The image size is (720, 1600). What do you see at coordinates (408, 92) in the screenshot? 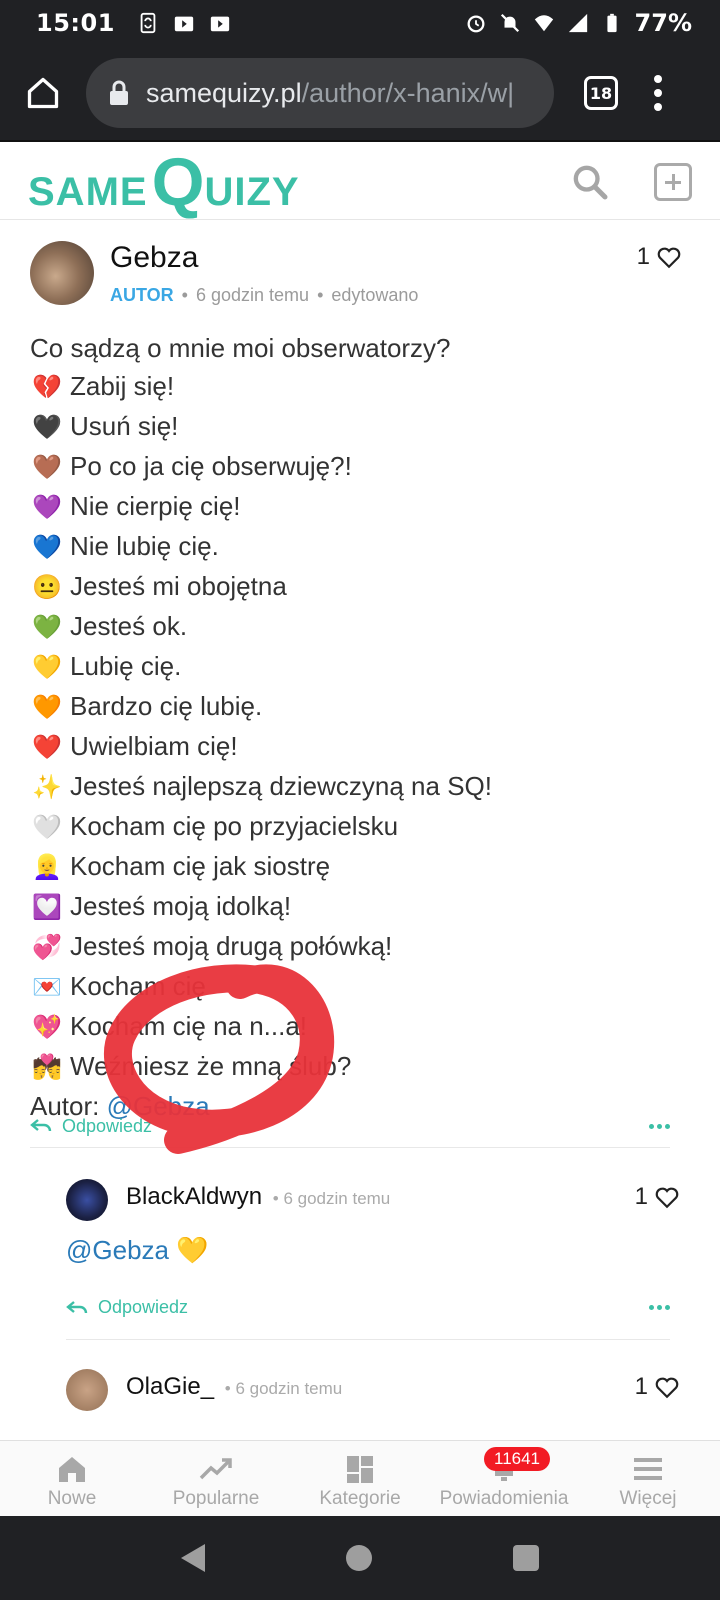
I see `url-path: /author/x-hanix/w|` at bounding box center [408, 92].